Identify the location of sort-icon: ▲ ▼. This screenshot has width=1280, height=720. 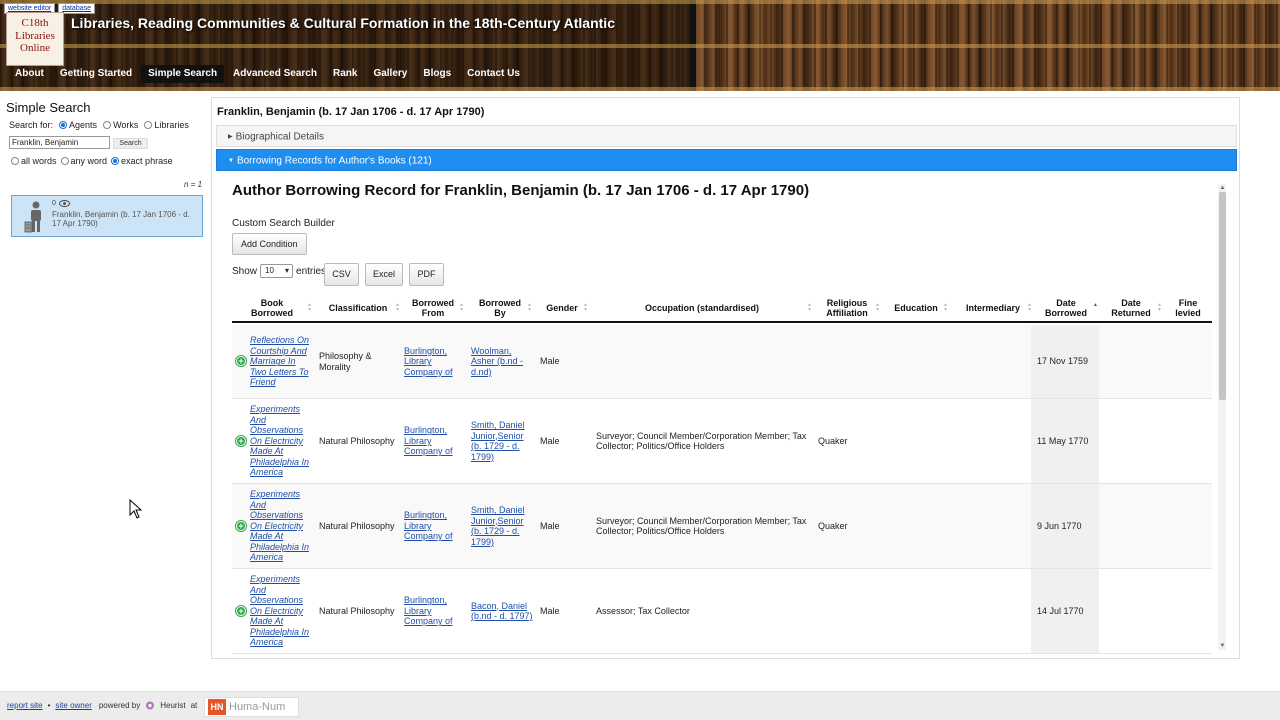
(1159, 307).